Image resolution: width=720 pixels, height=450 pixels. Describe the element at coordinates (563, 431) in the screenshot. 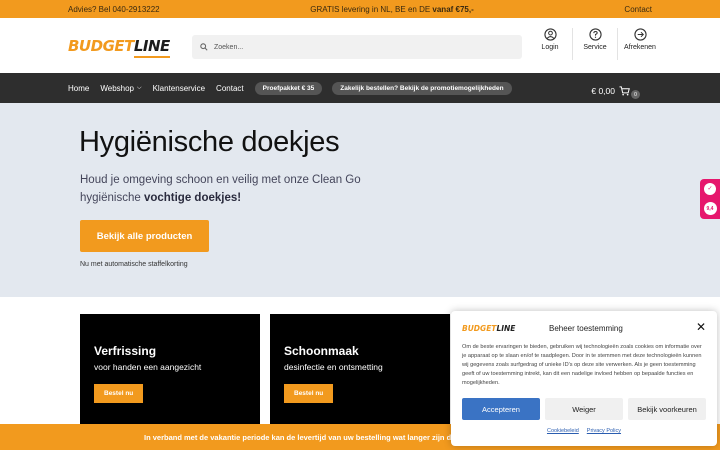

I see `cookie-policy-link: Cookiebeleid` at that location.